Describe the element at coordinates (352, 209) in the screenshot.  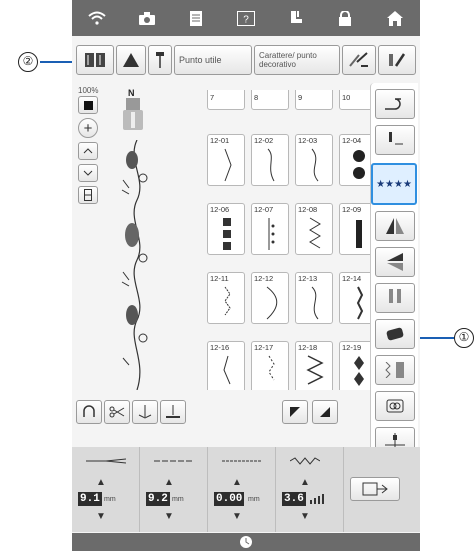
I see `stitch-code: 12-09` at that location.